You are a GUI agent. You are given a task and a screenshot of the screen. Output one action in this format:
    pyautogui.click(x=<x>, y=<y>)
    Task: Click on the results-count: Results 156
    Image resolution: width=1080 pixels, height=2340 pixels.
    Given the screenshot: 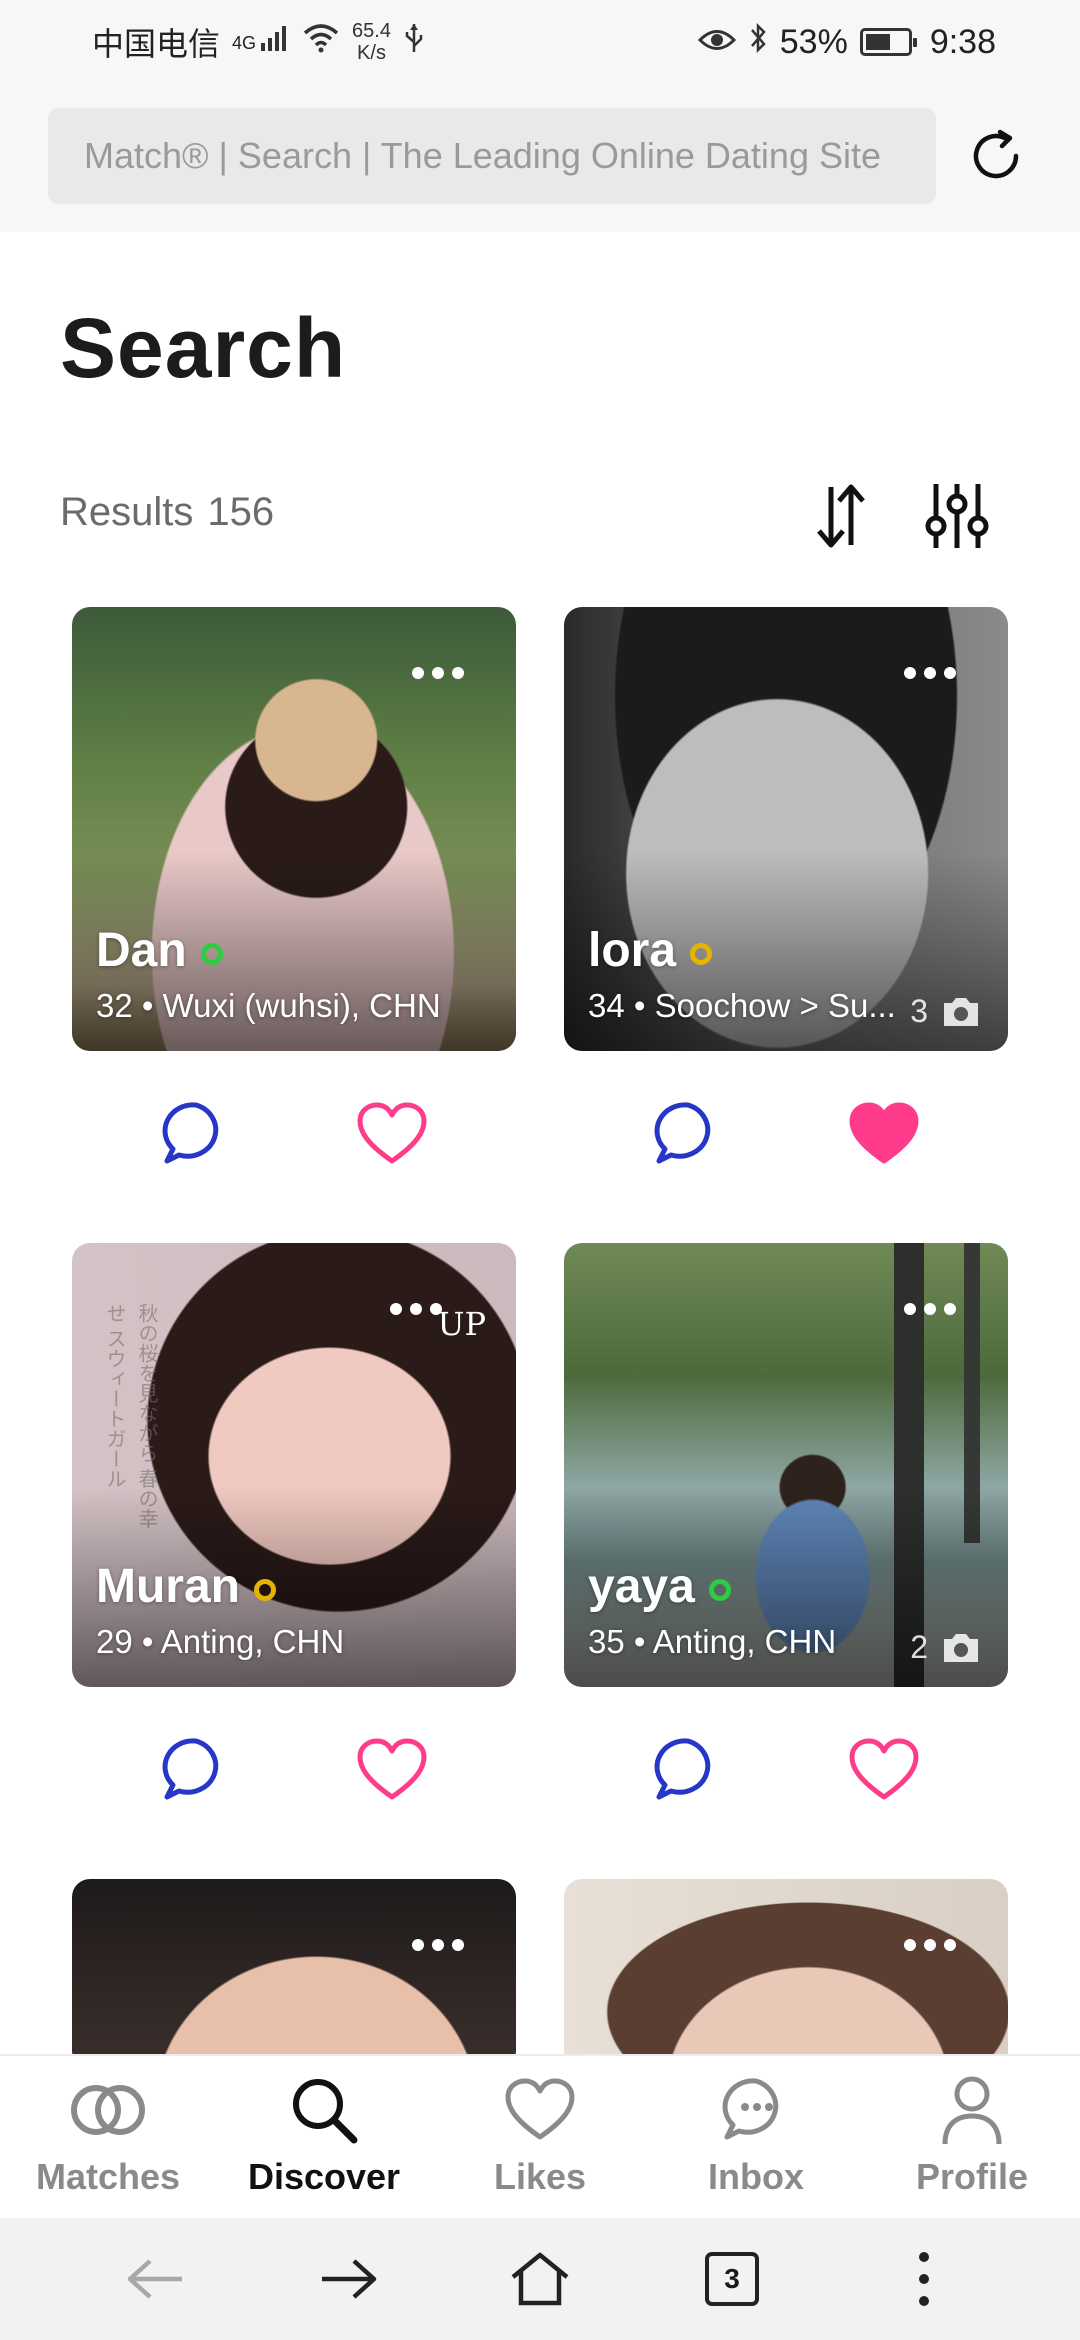 What is the action you would take?
    pyautogui.click(x=167, y=512)
    